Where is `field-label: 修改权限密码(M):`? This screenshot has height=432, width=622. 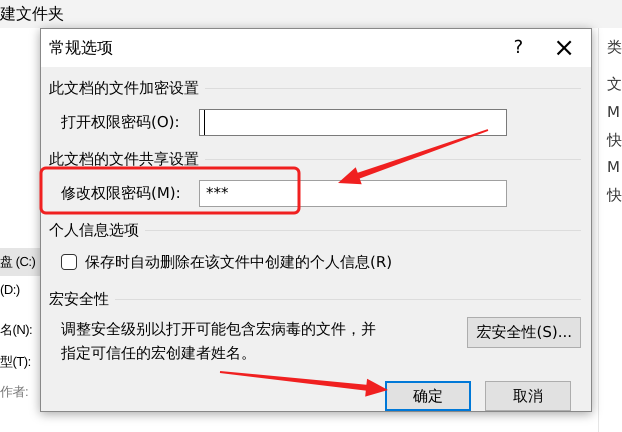 field-label: 修改权限密码(M): is located at coordinates (121, 193).